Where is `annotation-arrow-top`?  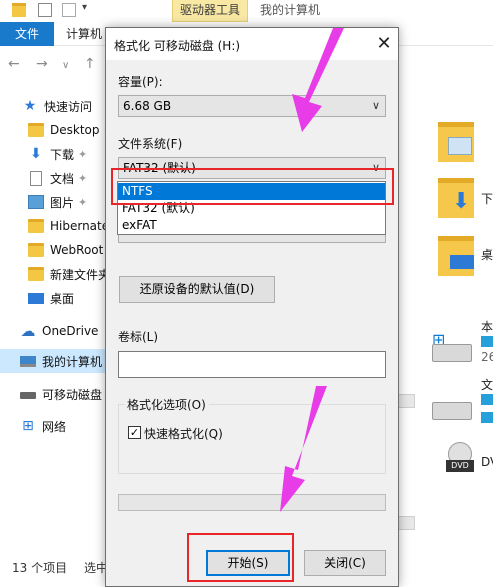
annotation-arrow-top is located at coordinates (318, 80).